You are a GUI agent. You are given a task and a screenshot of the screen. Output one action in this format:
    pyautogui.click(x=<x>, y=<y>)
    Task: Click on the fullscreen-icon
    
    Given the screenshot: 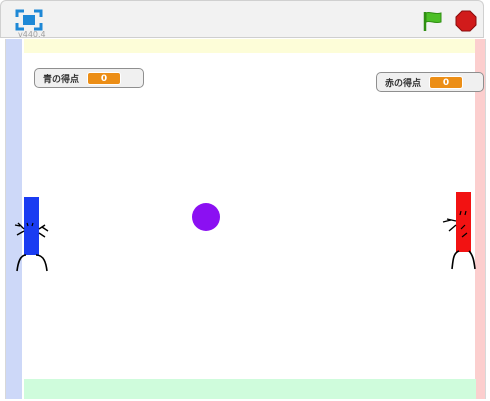 What is the action you would take?
    pyautogui.click(x=29, y=20)
    